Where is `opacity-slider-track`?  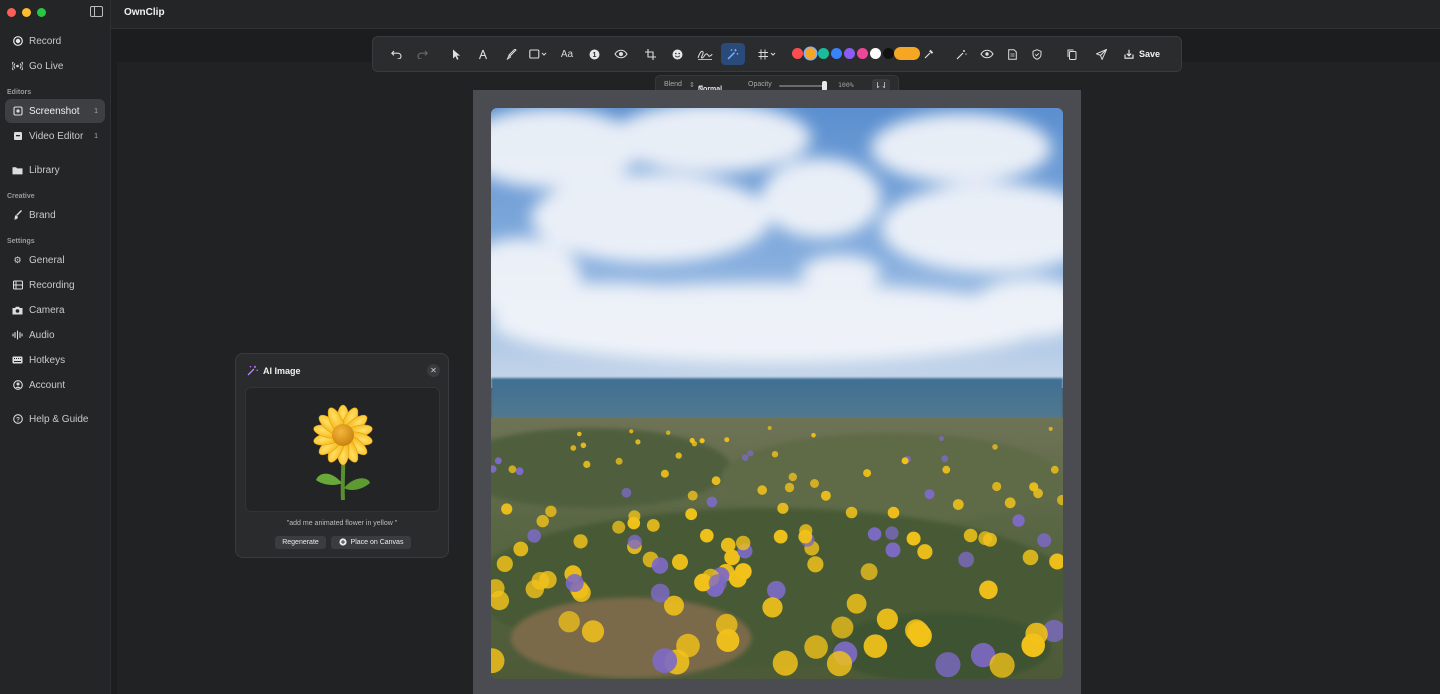
opacity-slider-track is located at coordinates (803, 86).